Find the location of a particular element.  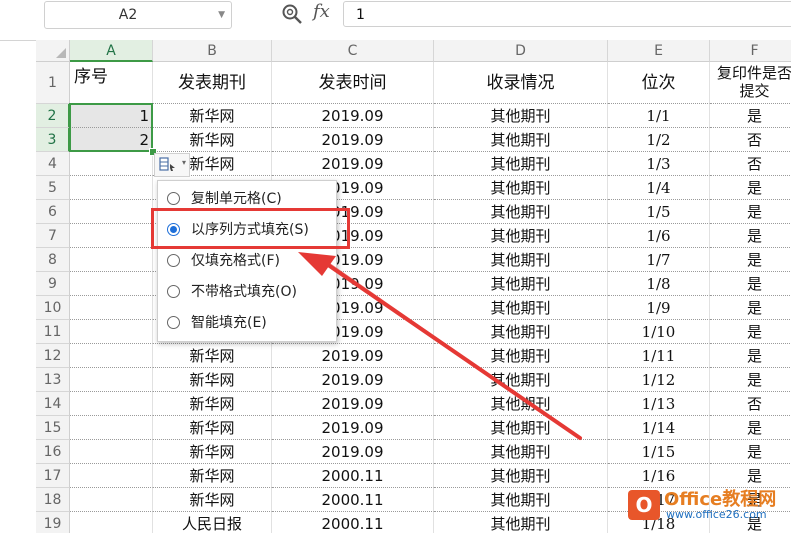

formula-input: 1 is located at coordinates (567, 14).